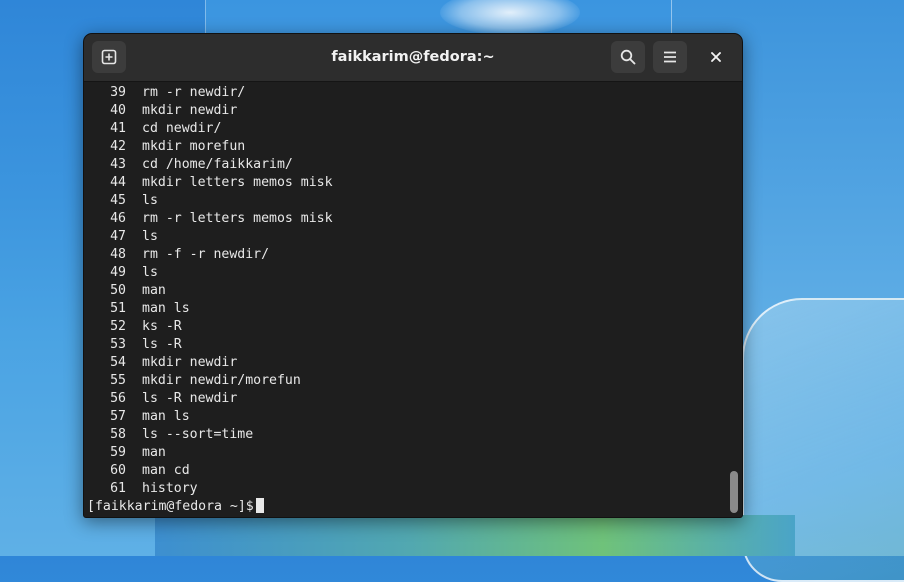  I want to click on history-number: 58, so click(118, 434).